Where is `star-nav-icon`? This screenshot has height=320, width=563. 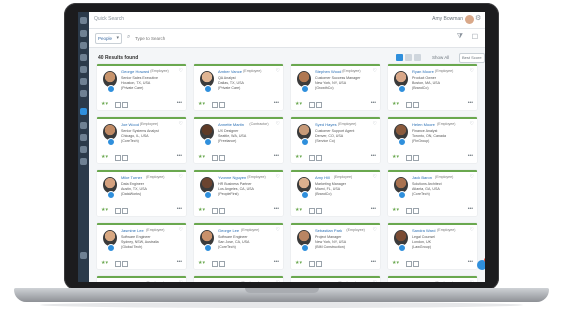
star-nav-icon is located at coordinates (83, 137).